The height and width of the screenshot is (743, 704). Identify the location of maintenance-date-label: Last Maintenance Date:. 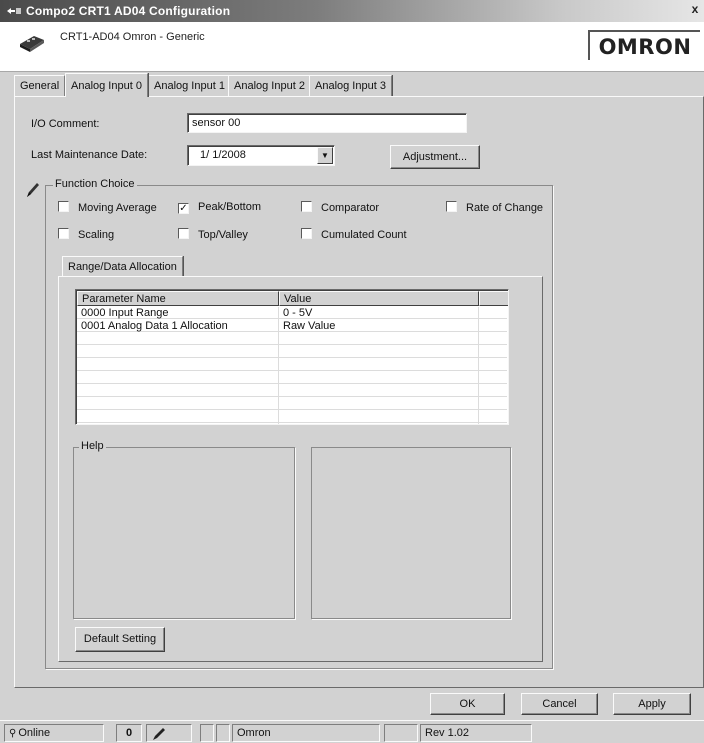
(89, 155).